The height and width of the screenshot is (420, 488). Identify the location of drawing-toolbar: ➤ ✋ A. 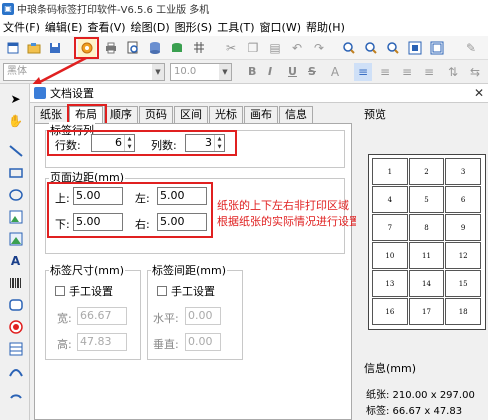
(15, 252).